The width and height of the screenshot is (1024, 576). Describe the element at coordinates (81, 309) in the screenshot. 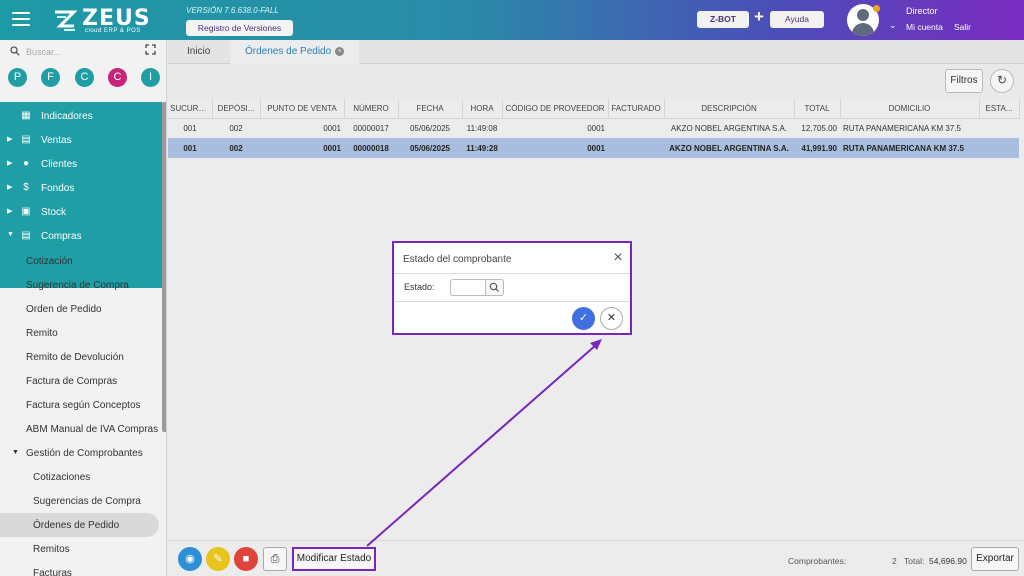

I see `sidebar-sub-orden-pedido: Orden de Pedido` at that location.